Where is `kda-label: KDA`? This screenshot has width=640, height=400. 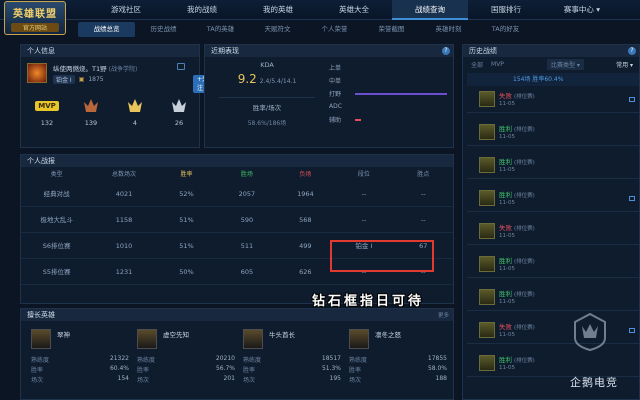
kda-label: KDA is located at coordinates (267, 65).